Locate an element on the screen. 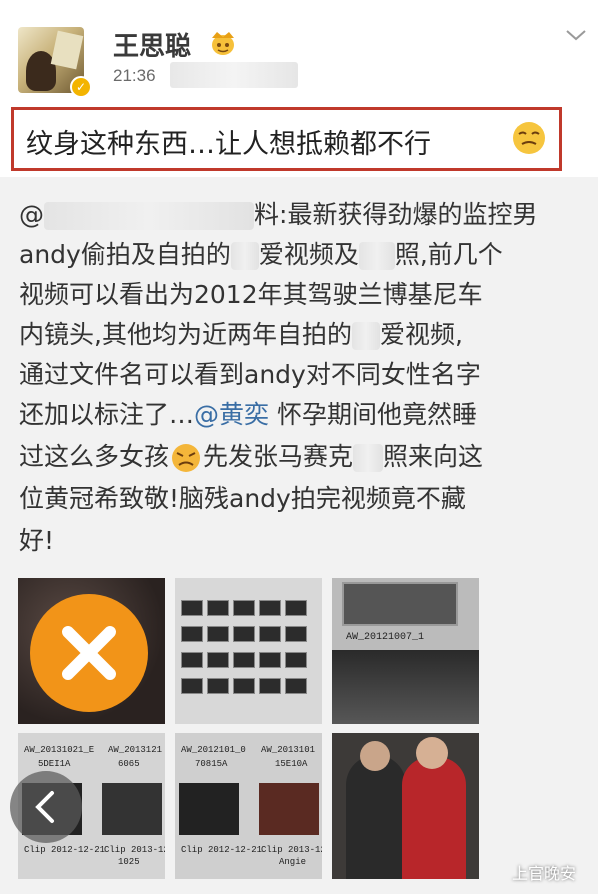 The width and height of the screenshot is (598, 894). smug-emoji-icon is located at coordinates (529, 138).